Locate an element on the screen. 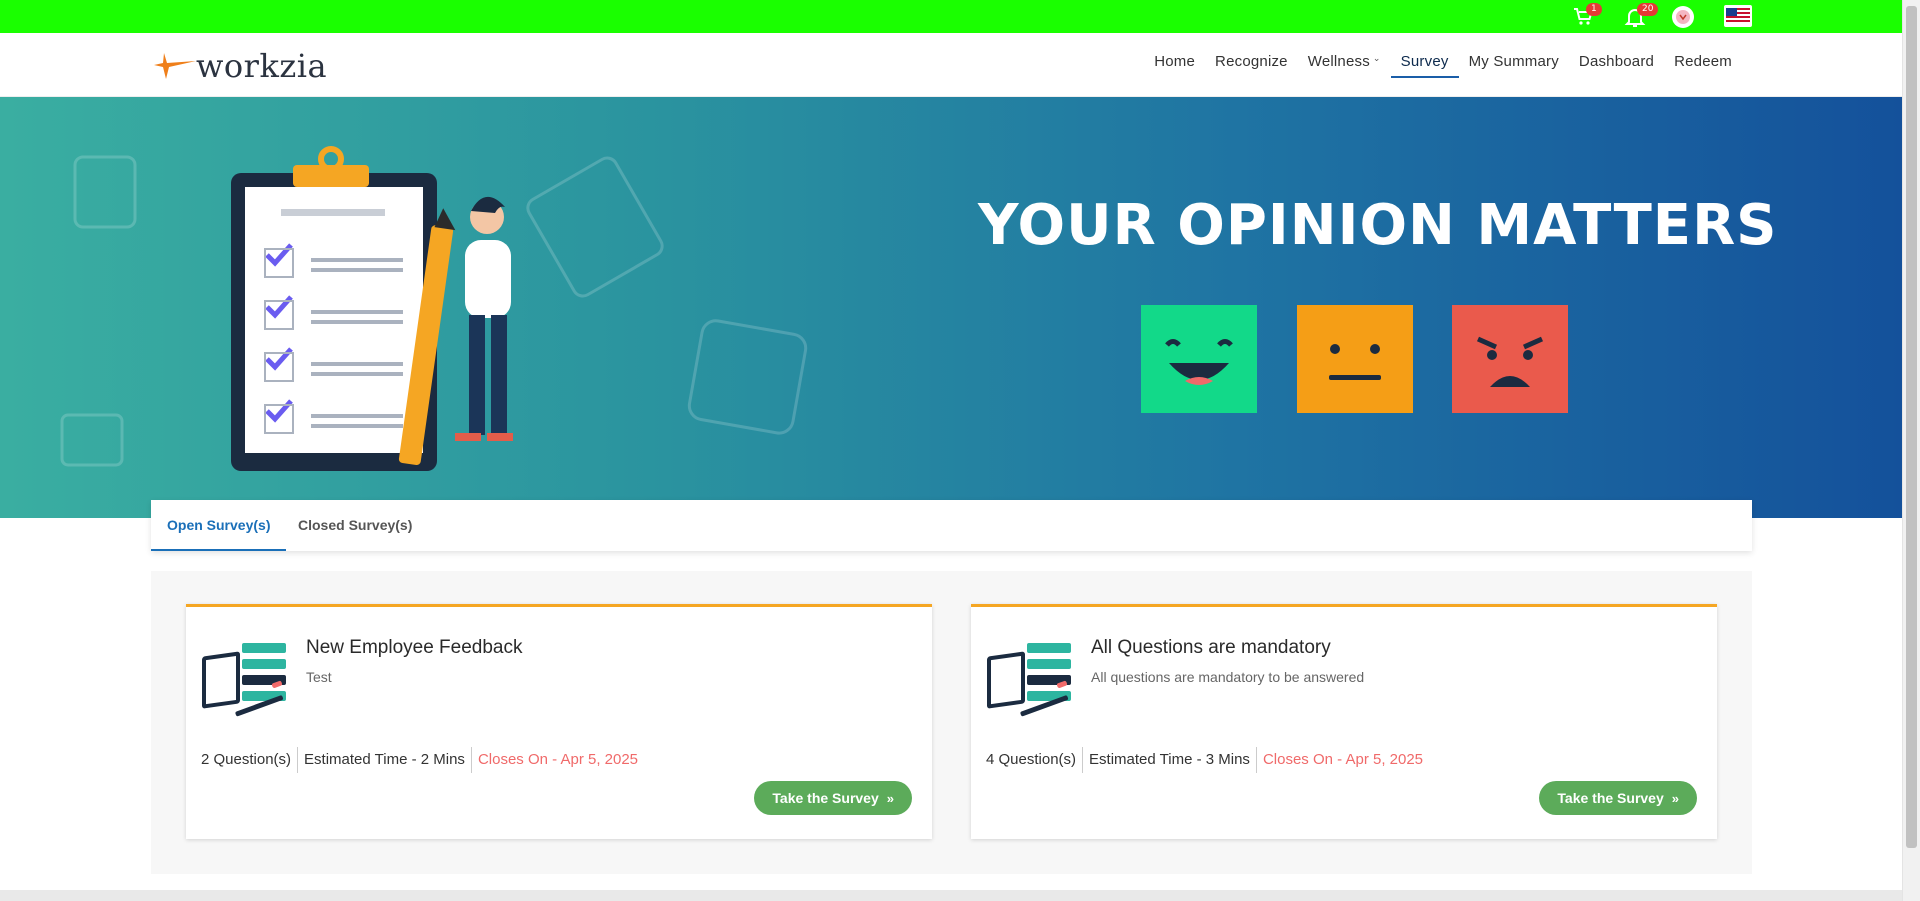  bell-icon: 20 is located at coordinates (1641, 16).